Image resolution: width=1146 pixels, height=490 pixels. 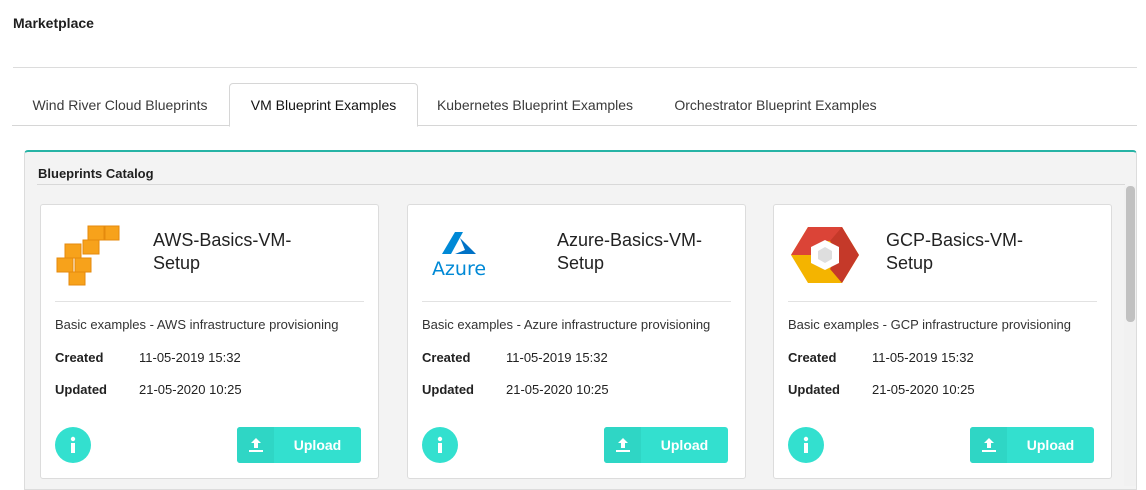 I want to click on tab-kubernetes-blueprint-examples: Kubernetes Blueprint Examples, so click(x=535, y=104).